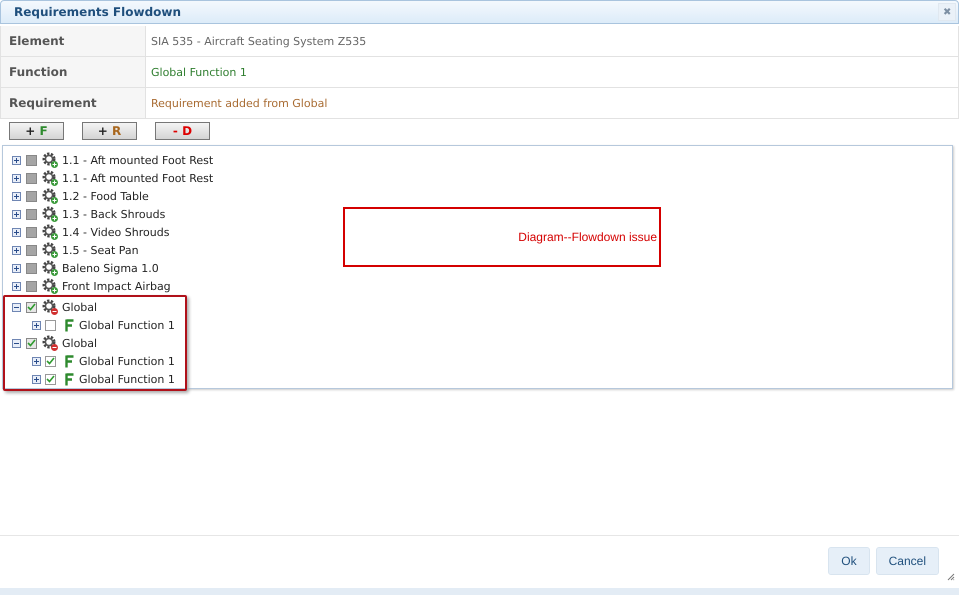 The image size is (959, 595). I want to click on toolbar-button: - D, so click(182, 131).